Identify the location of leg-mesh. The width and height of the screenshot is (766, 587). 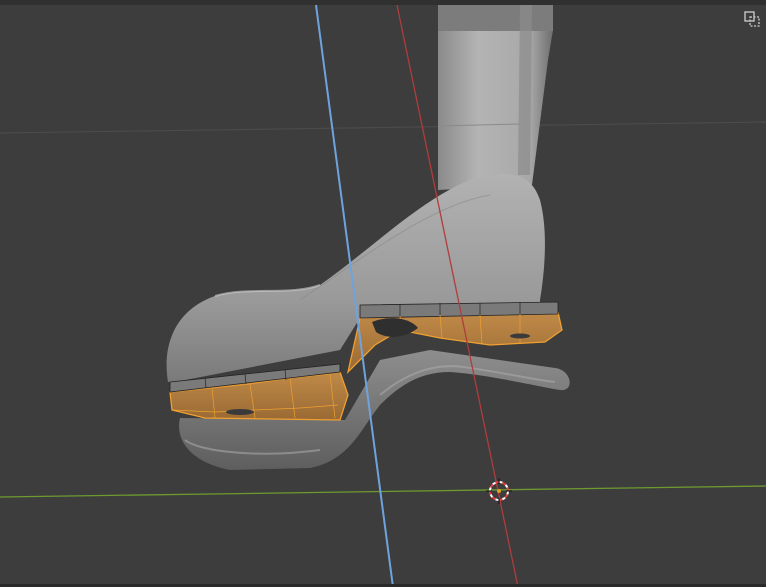
(495, 97).